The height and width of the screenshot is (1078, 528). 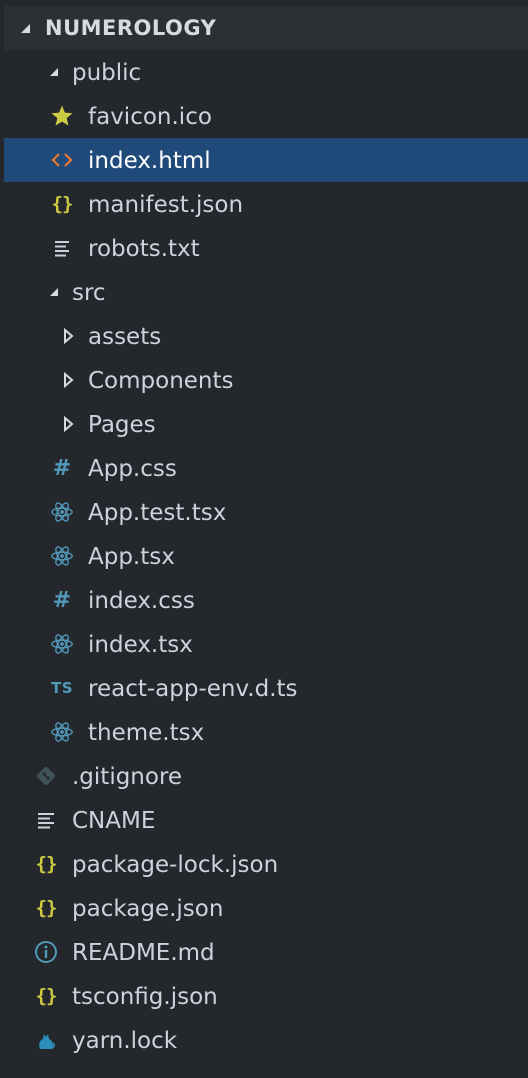 I want to click on file-label: index.html, so click(x=149, y=161).